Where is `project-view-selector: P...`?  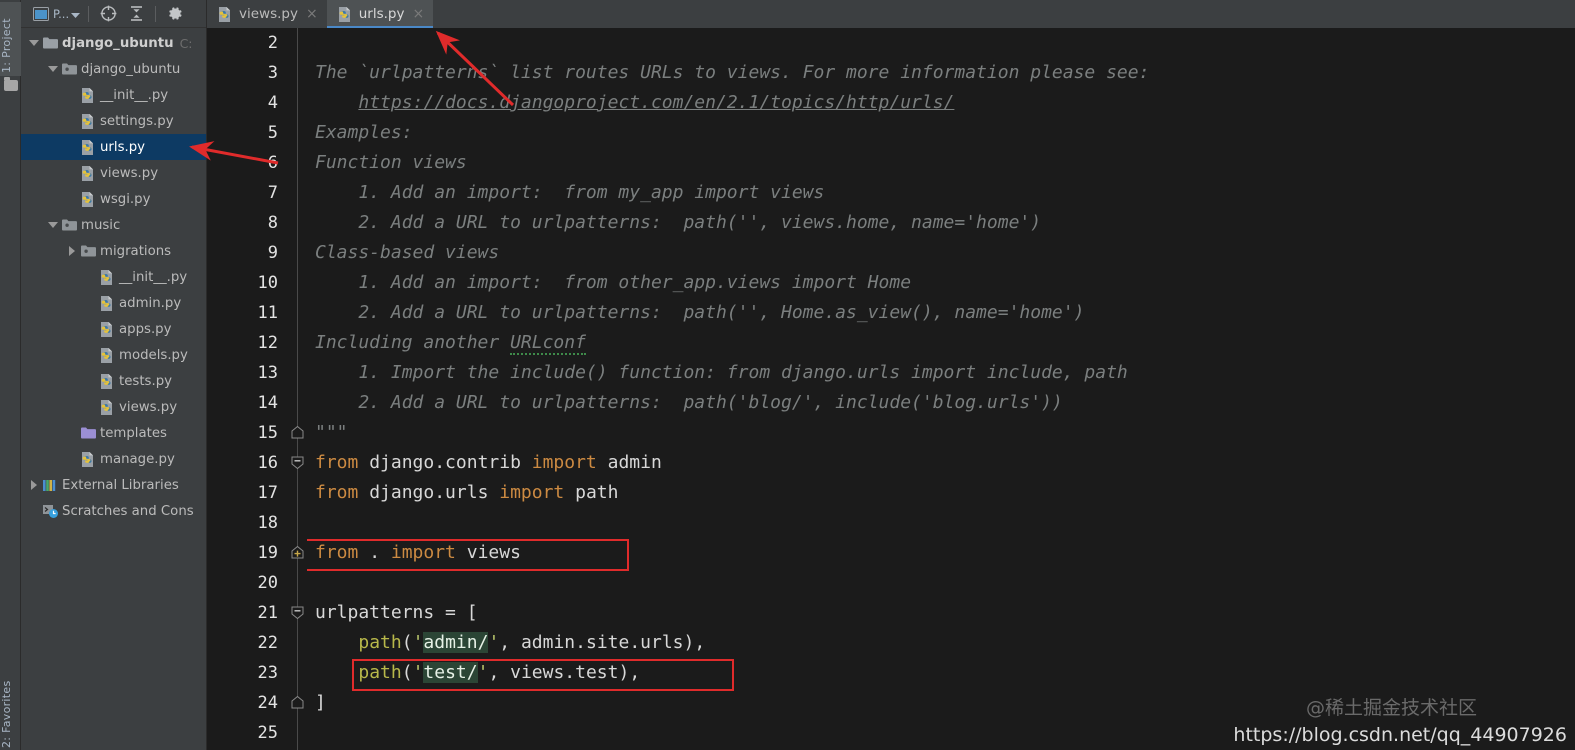 project-view-selector: P... is located at coordinates (55, 14).